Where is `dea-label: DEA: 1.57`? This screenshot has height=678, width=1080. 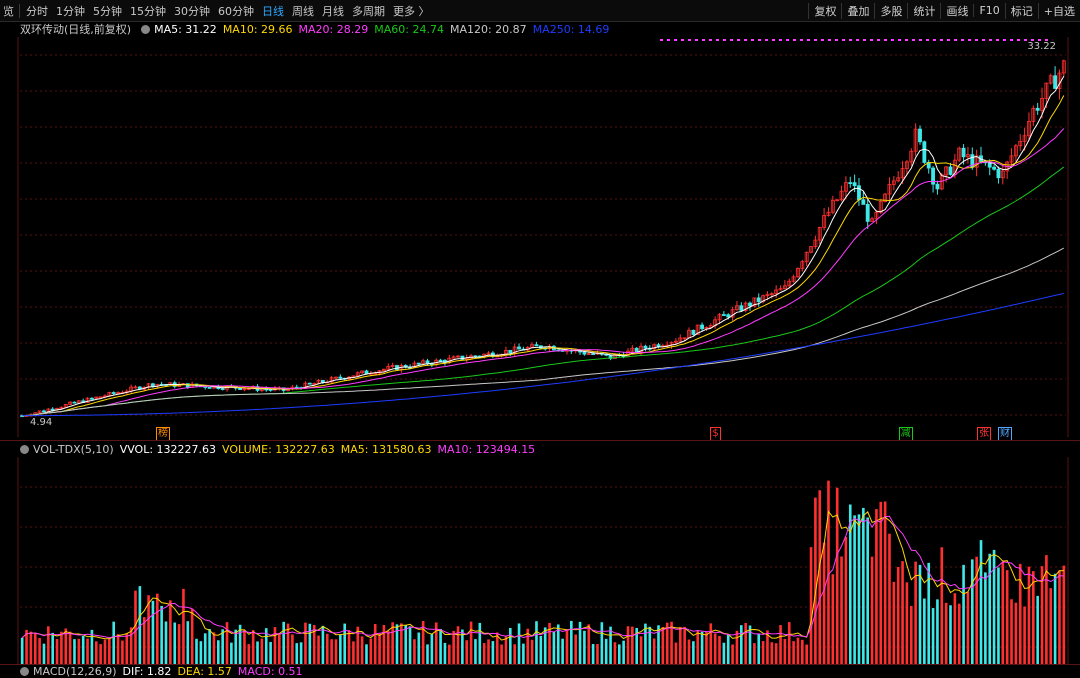 dea-label: DEA: 1.57 is located at coordinates (204, 671).